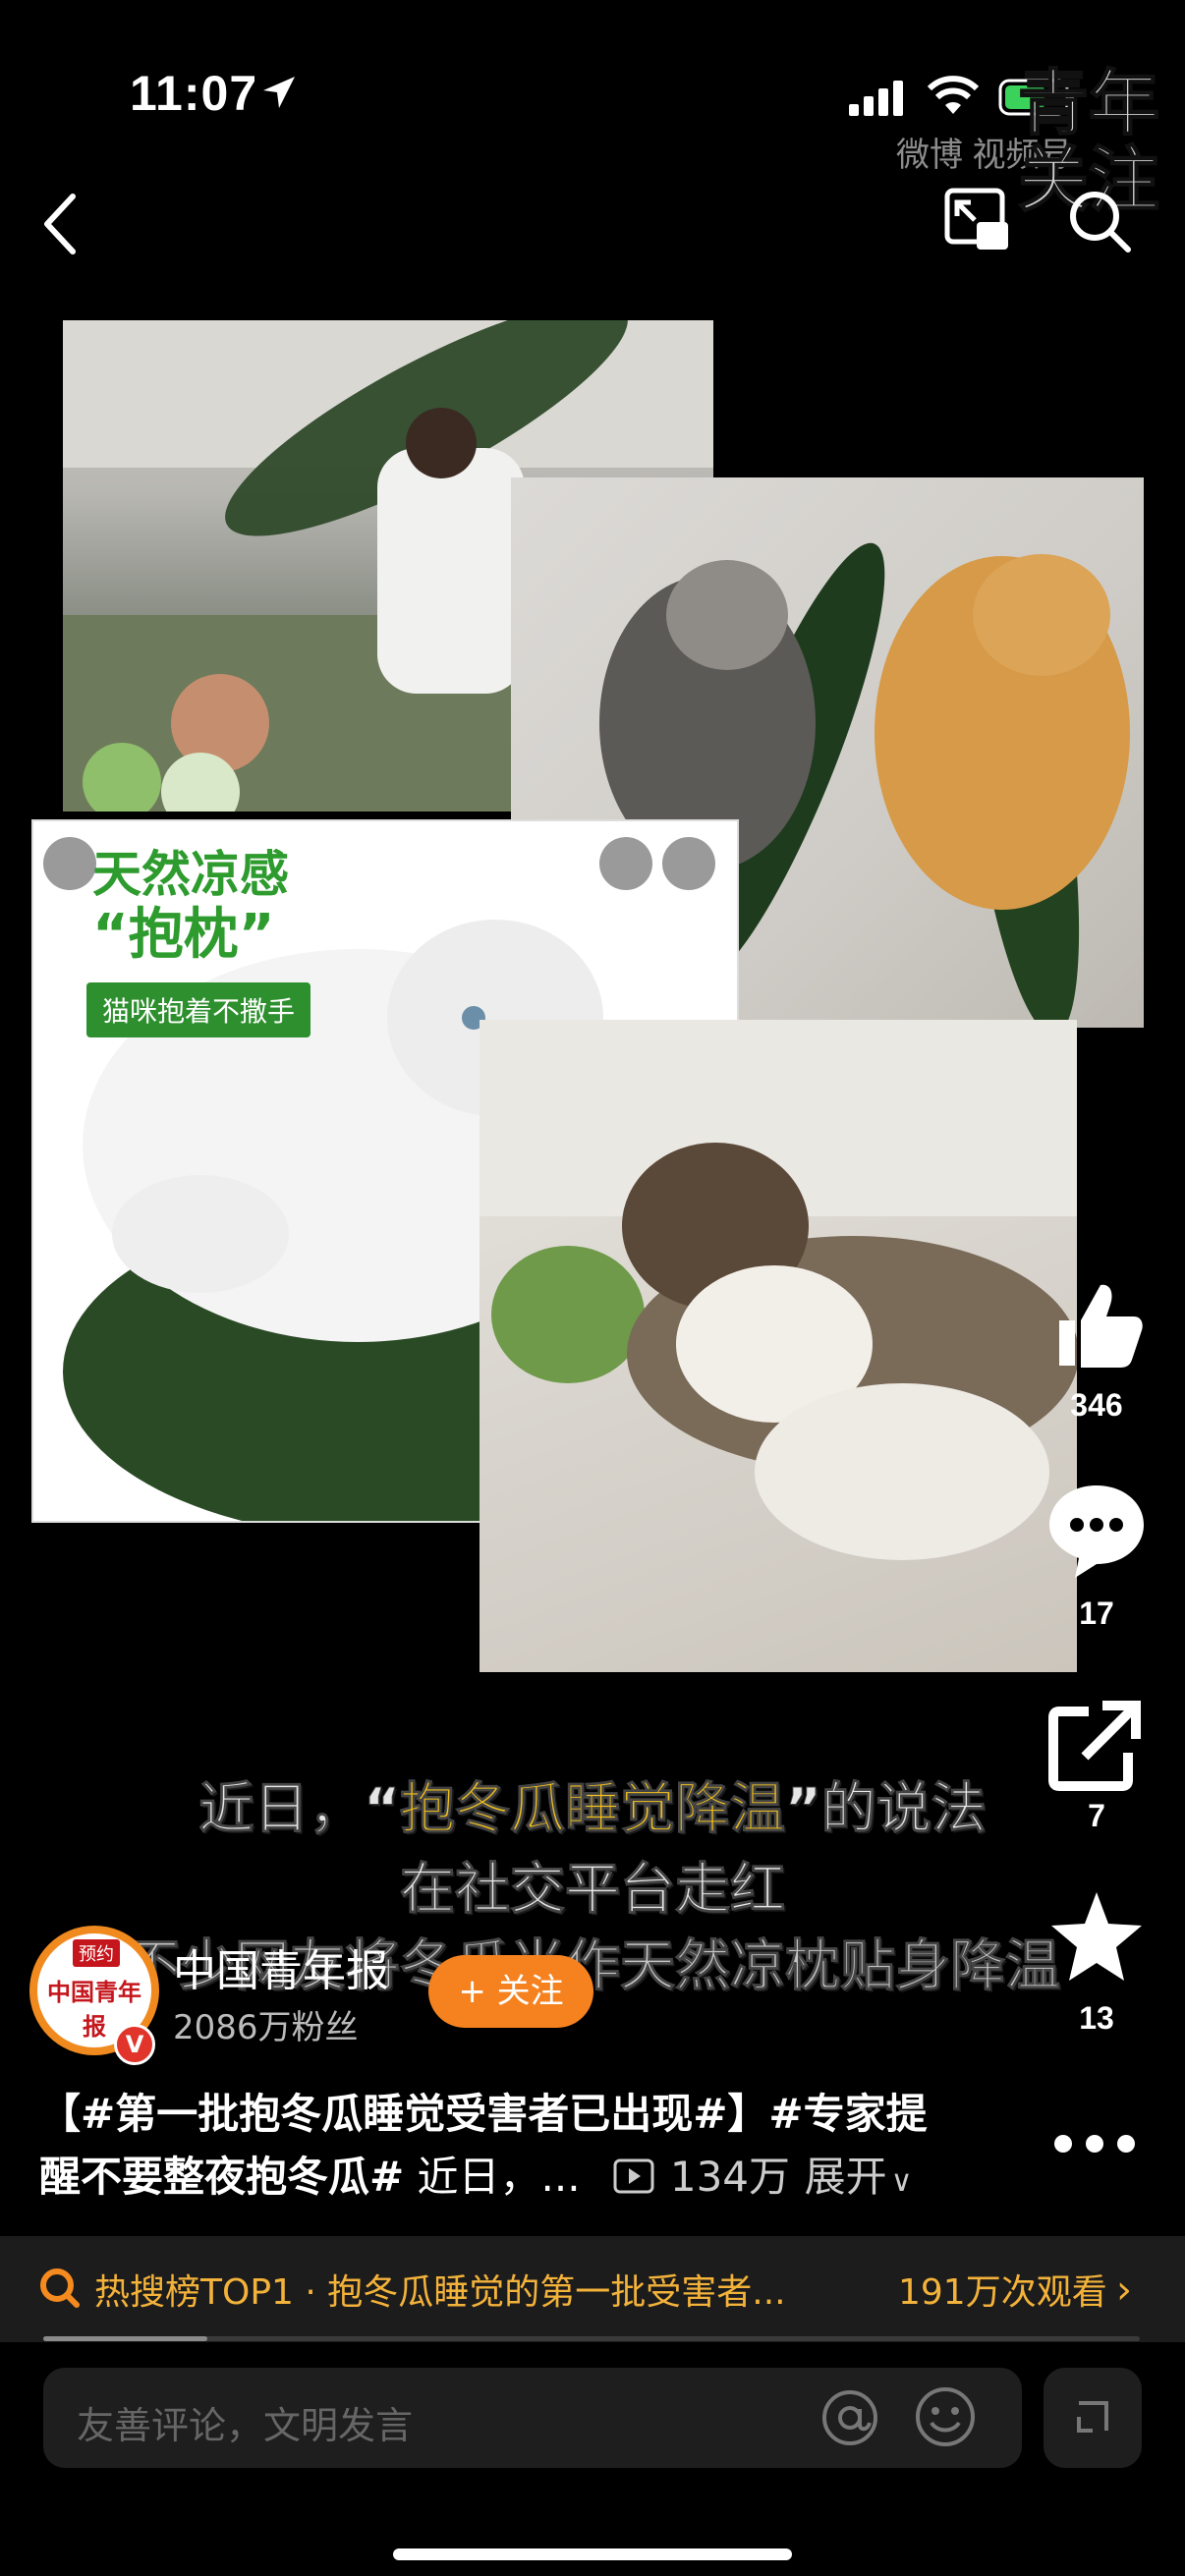 This screenshot has width=1185, height=2576. Describe the element at coordinates (60, 2288) in the screenshot. I see `hot-search-icon` at that location.